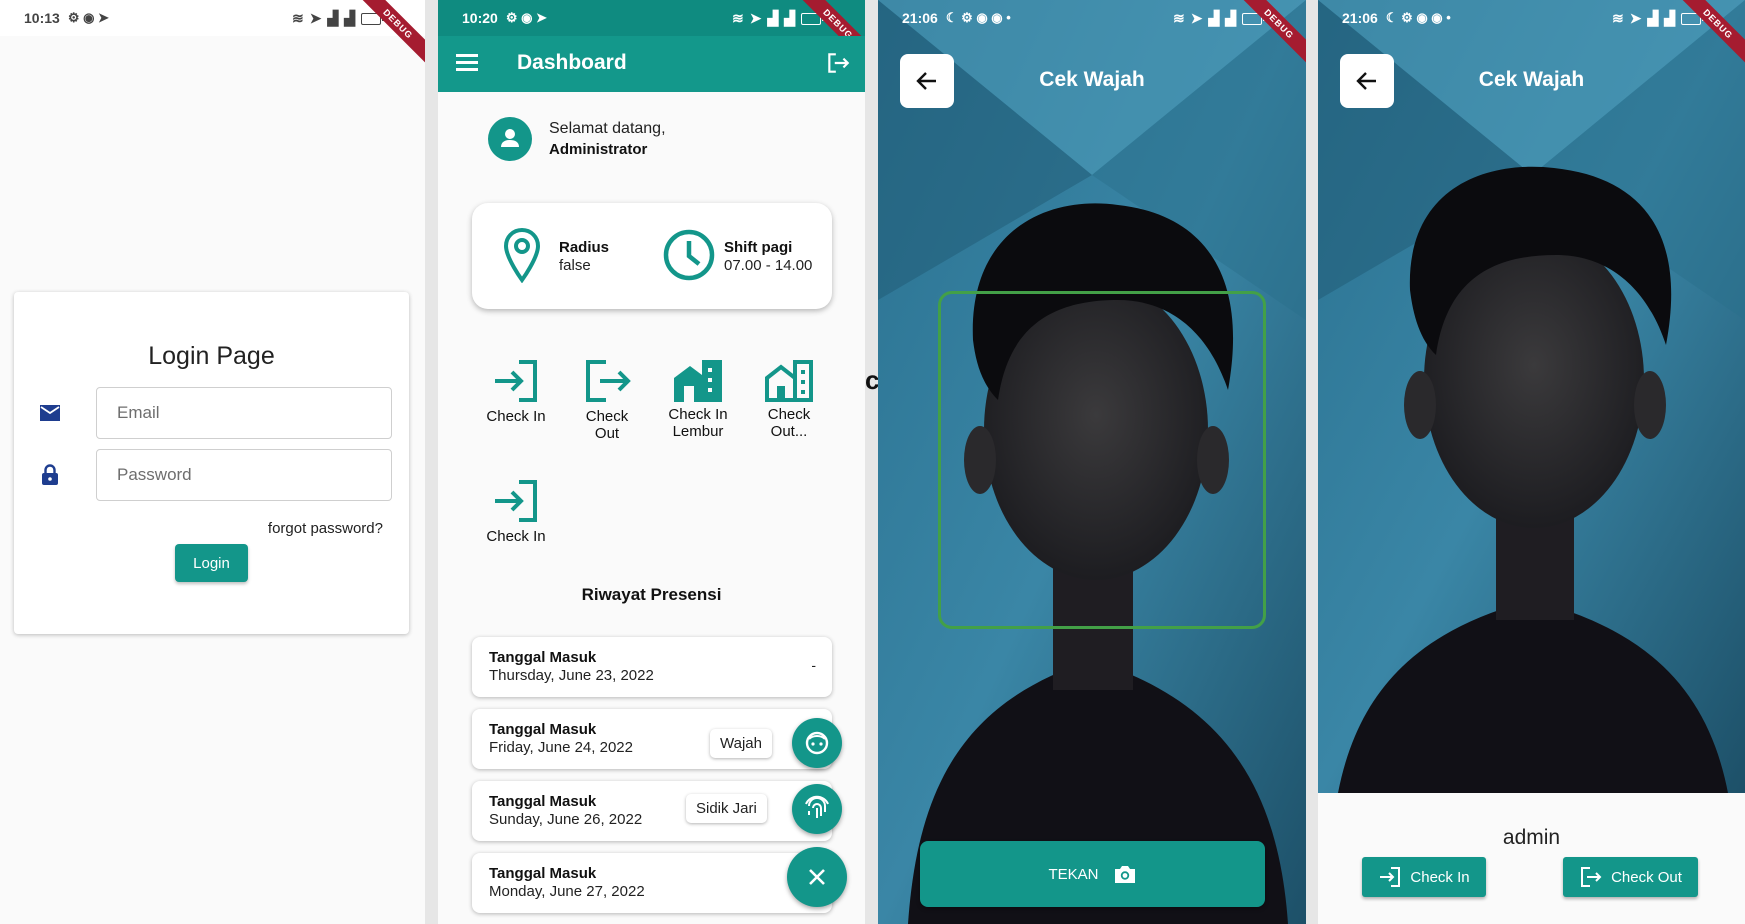  I want to click on location-pin-icon, so click(522, 255).